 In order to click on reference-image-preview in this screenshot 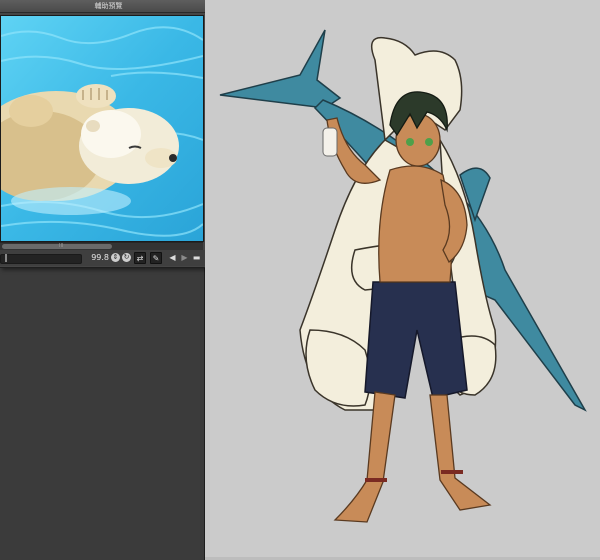, I will do `click(102, 128)`.